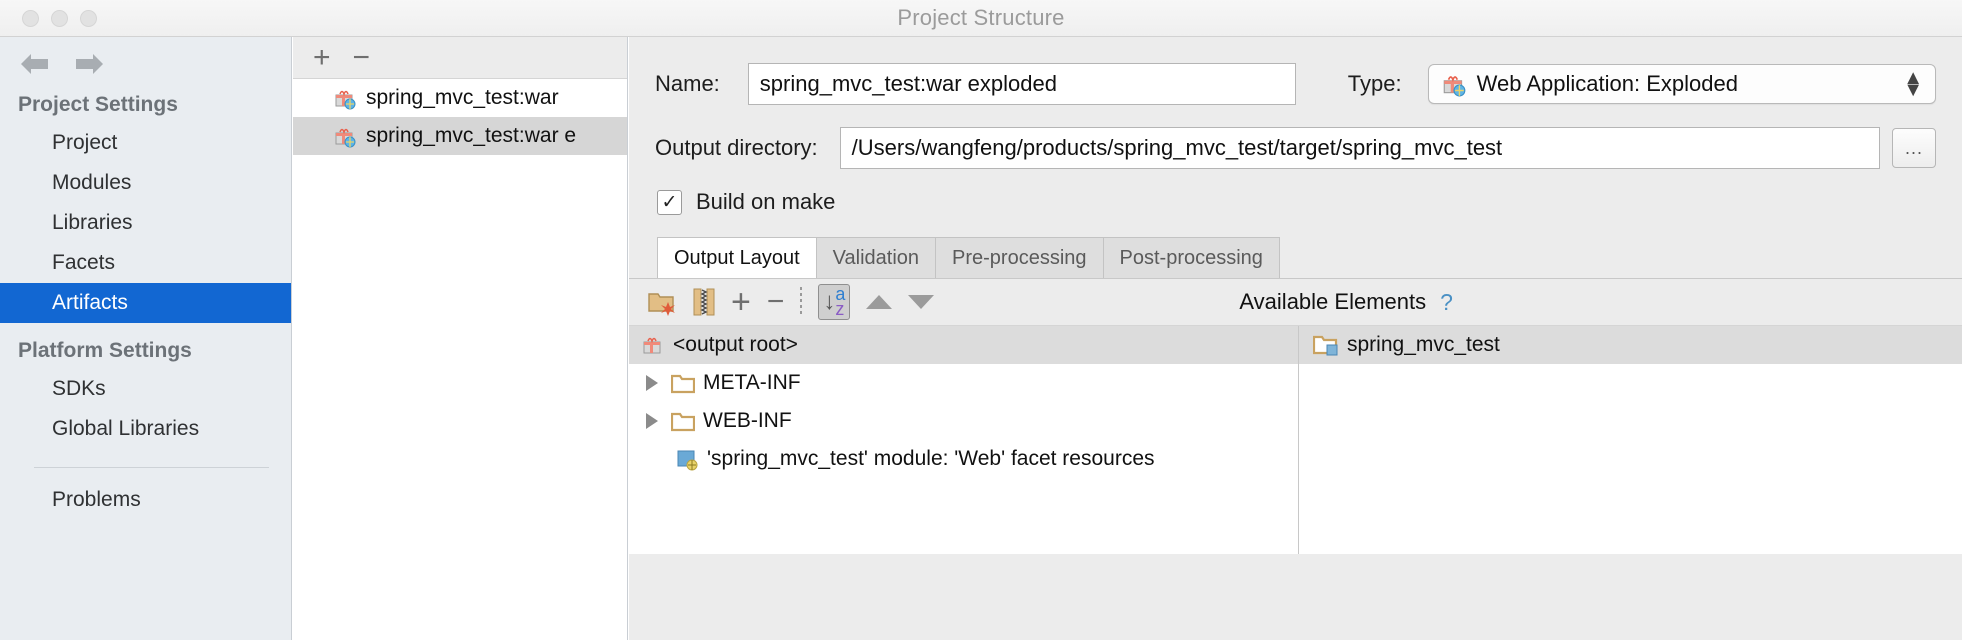  I want to click on sidebar-item-modules: Modules, so click(145, 183).